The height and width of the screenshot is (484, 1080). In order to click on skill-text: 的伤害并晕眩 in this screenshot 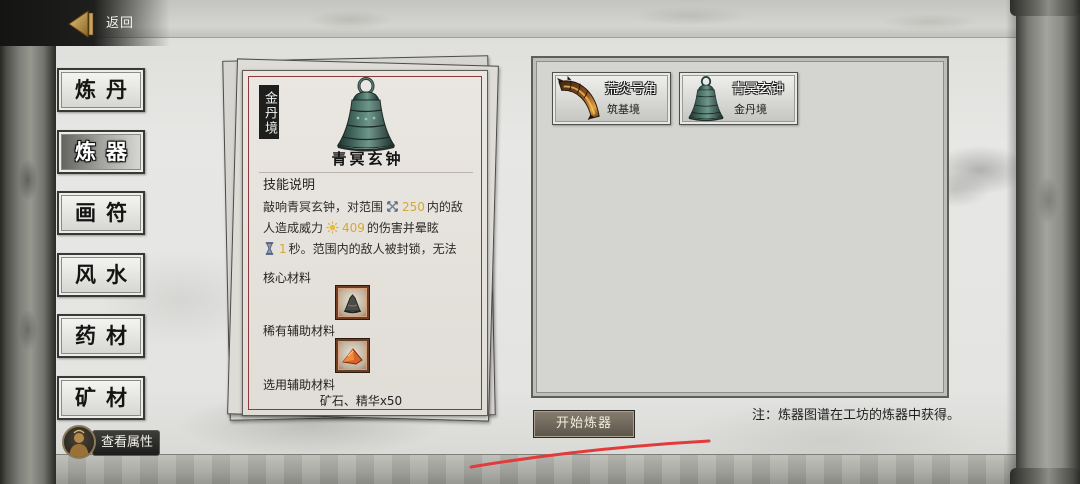, I will do `click(402, 228)`.